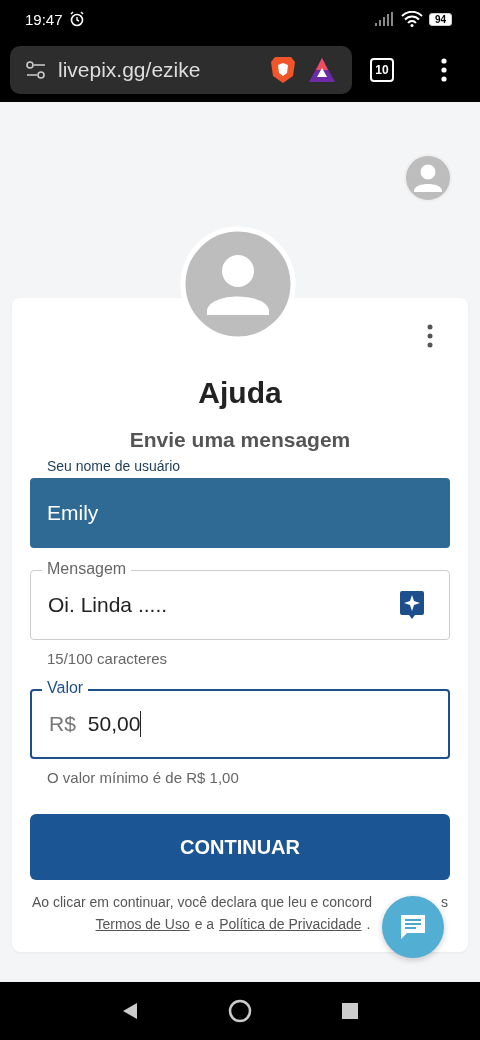 This screenshot has height=1040, width=480. Describe the element at coordinates (143, 777) in the screenshot. I see `helper-text: O valor mínimo é de R$ 1,00` at that location.